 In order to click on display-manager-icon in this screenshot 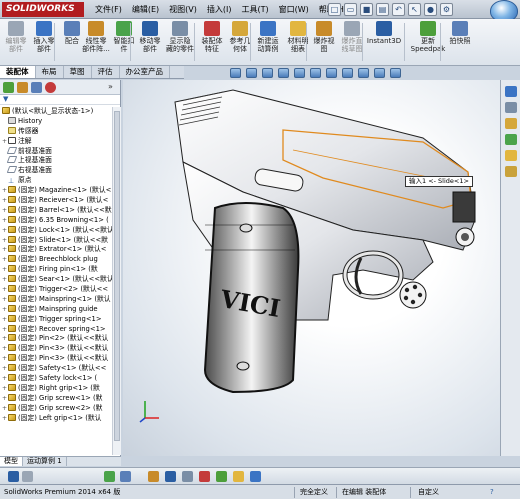, I will do `click(50, 87)`.